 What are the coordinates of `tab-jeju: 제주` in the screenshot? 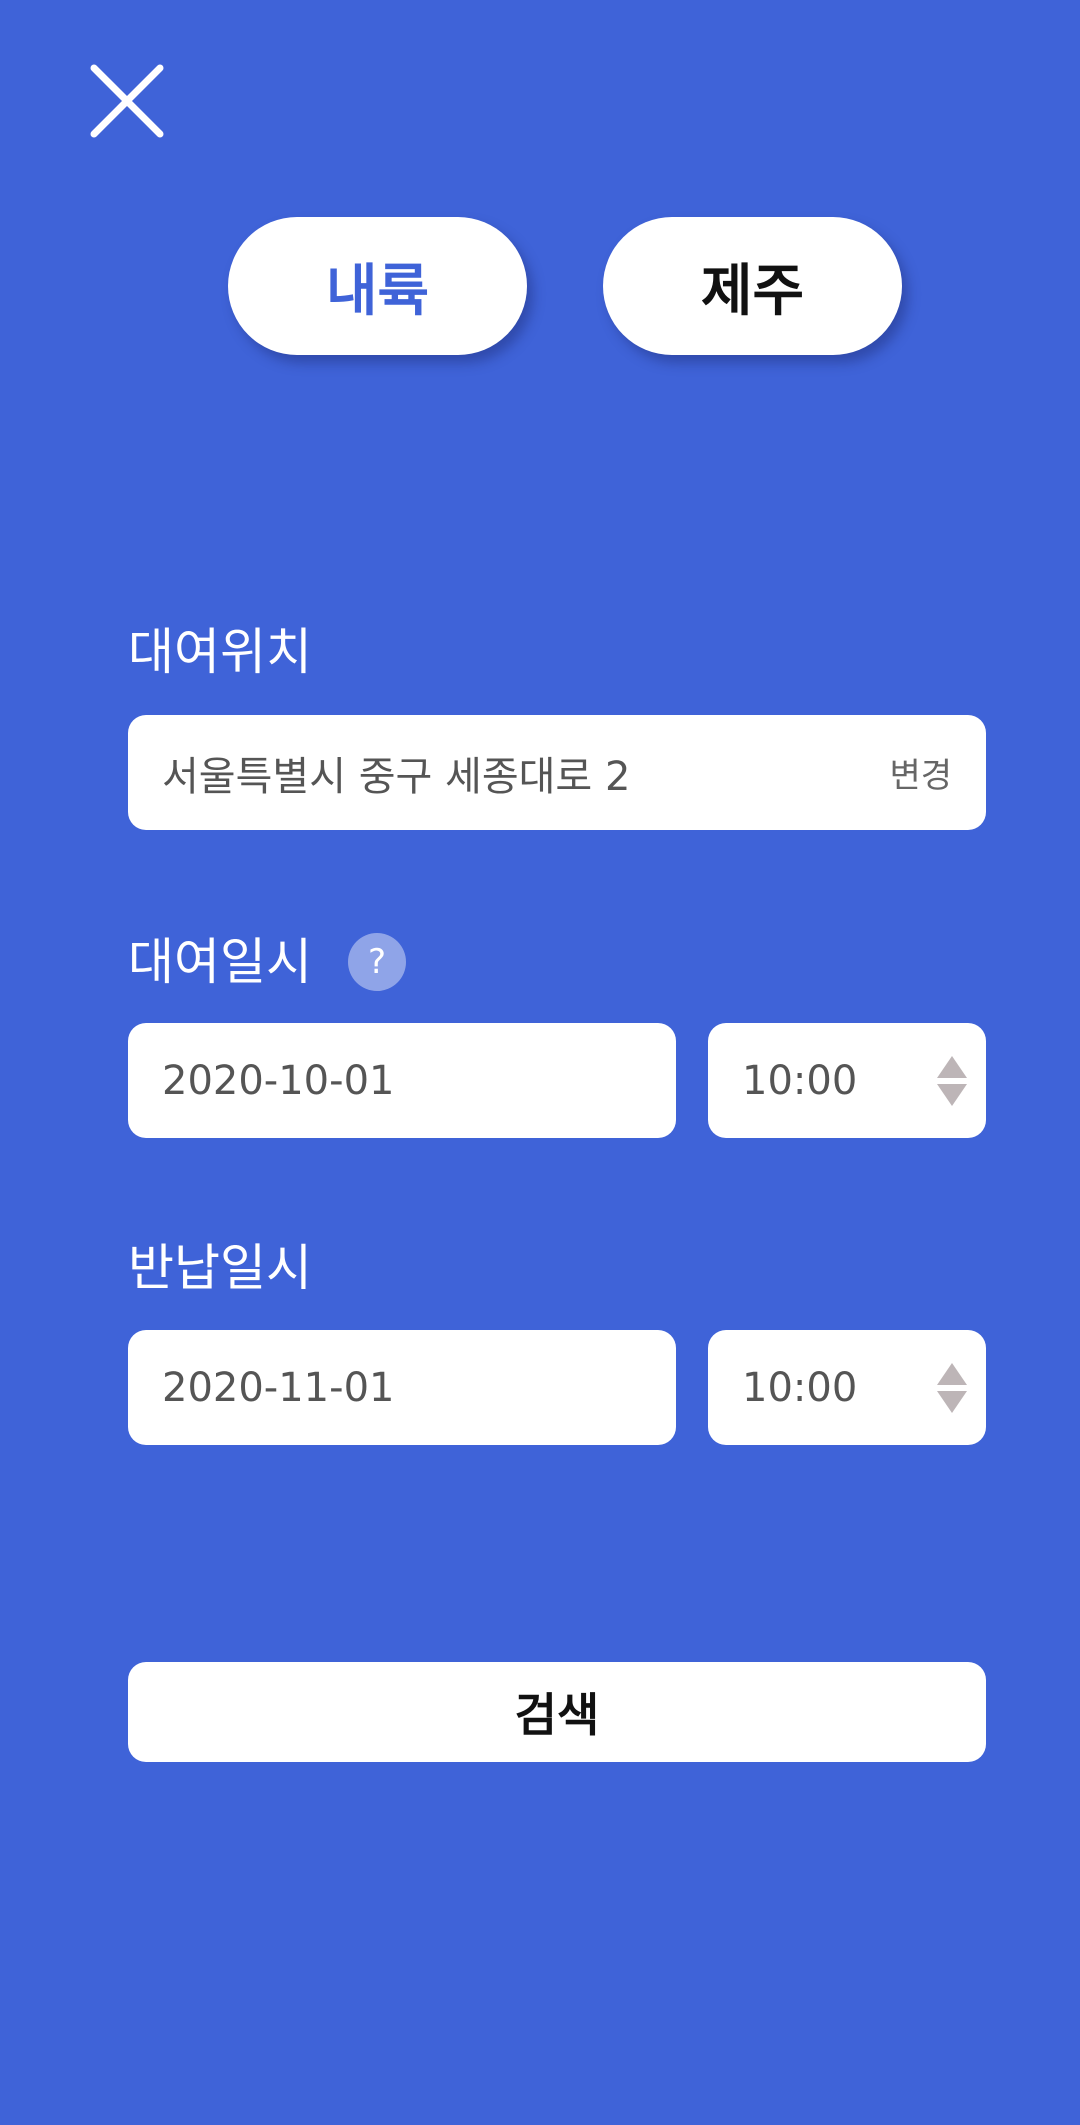 It's located at (752, 286).